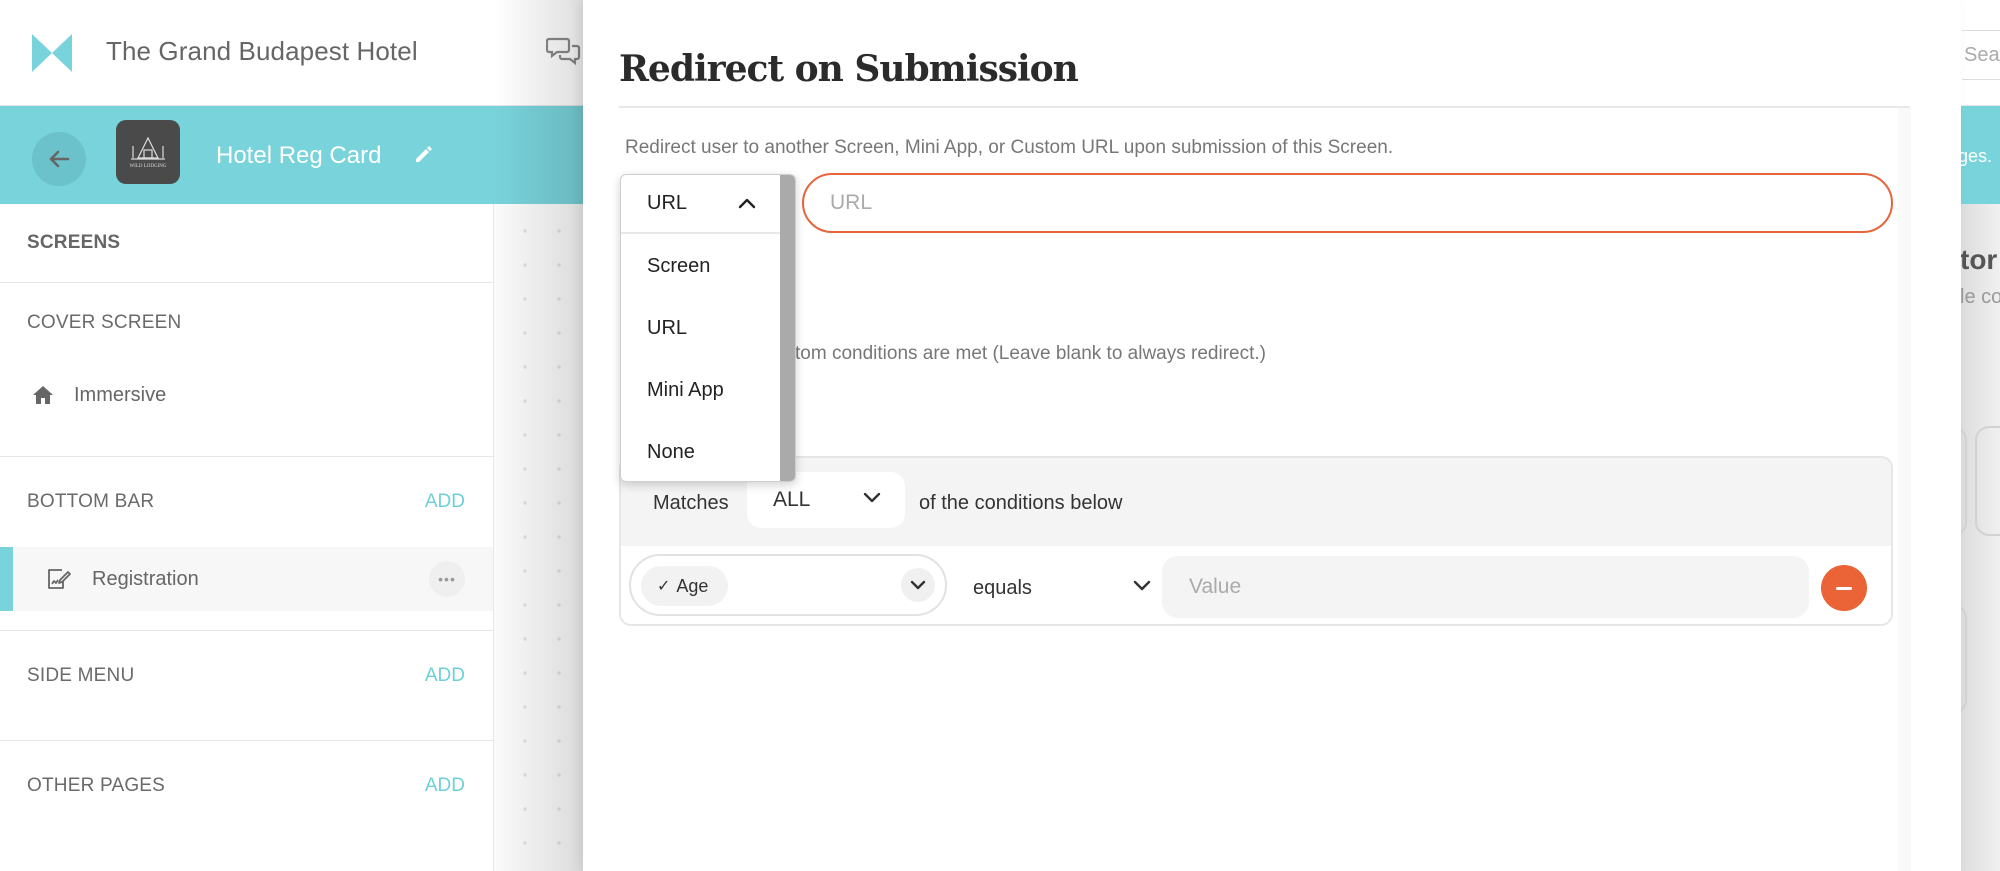 The width and height of the screenshot is (2000, 871). What do you see at coordinates (692, 585) in the screenshot?
I see `field-tag-label: Age` at bounding box center [692, 585].